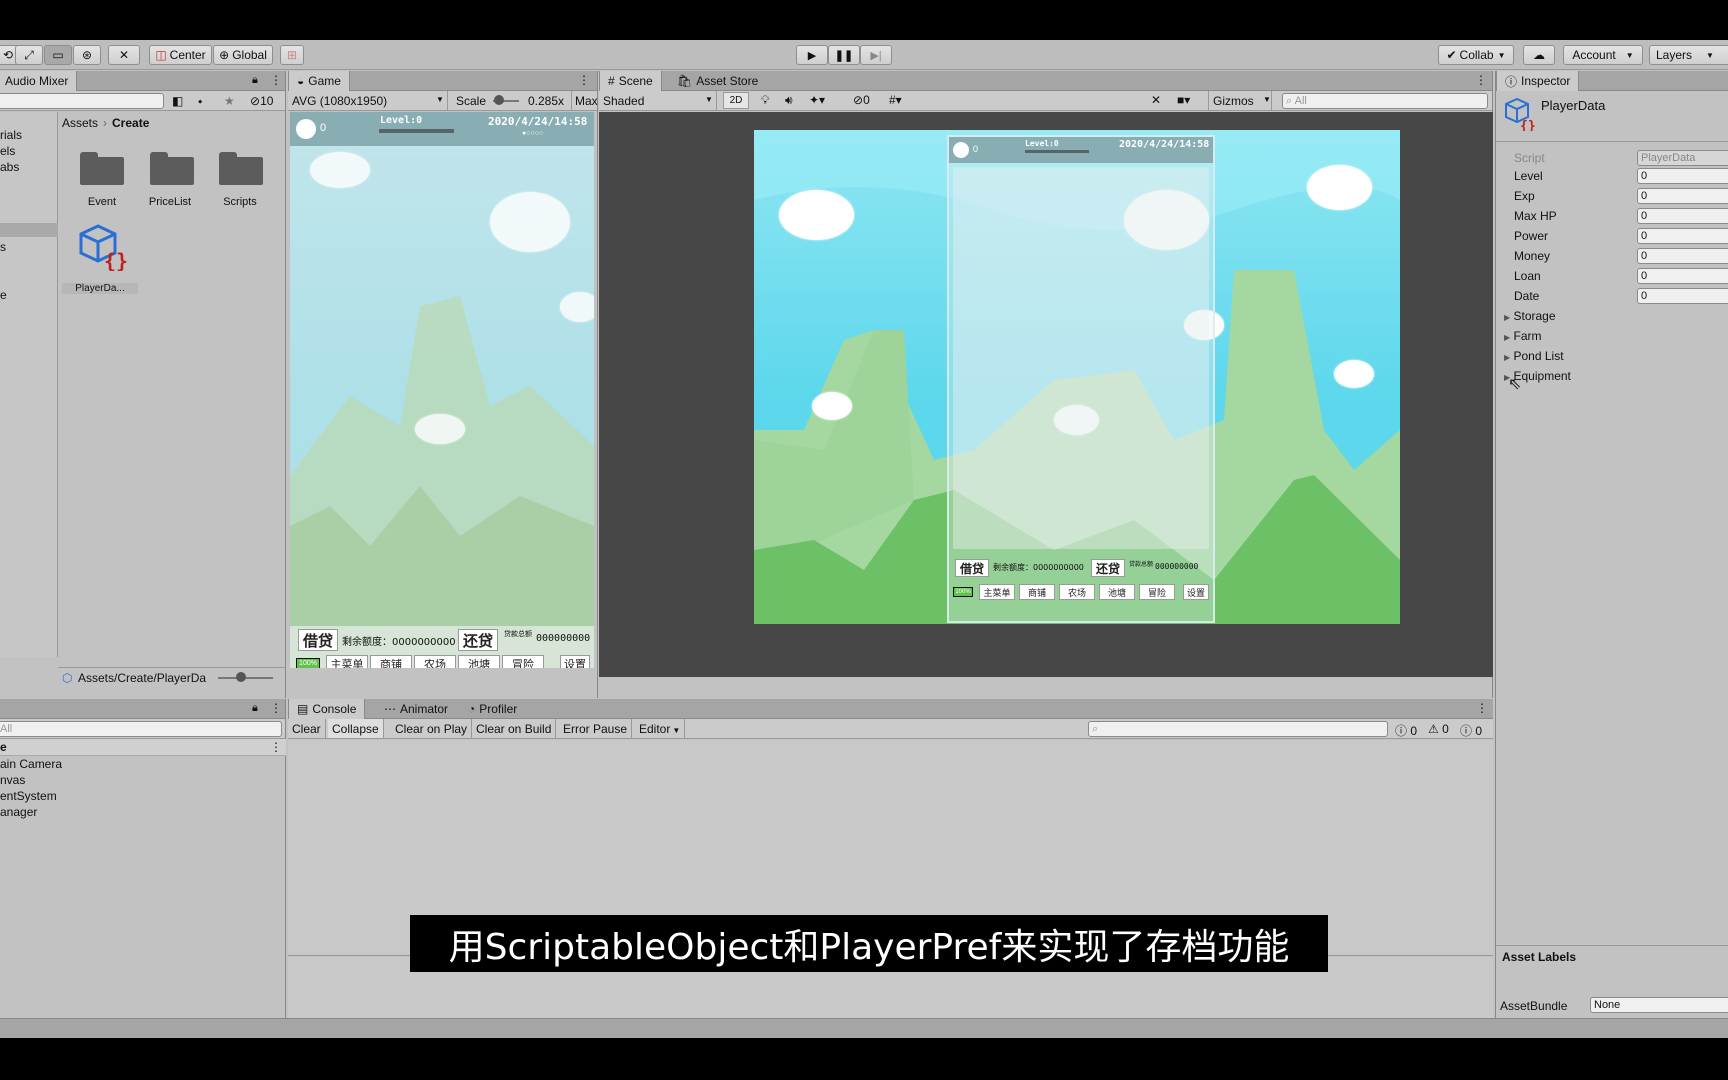  Describe the element at coordinates (844, 55) in the screenshot. I see `pause-button: ❚❚` at that location.